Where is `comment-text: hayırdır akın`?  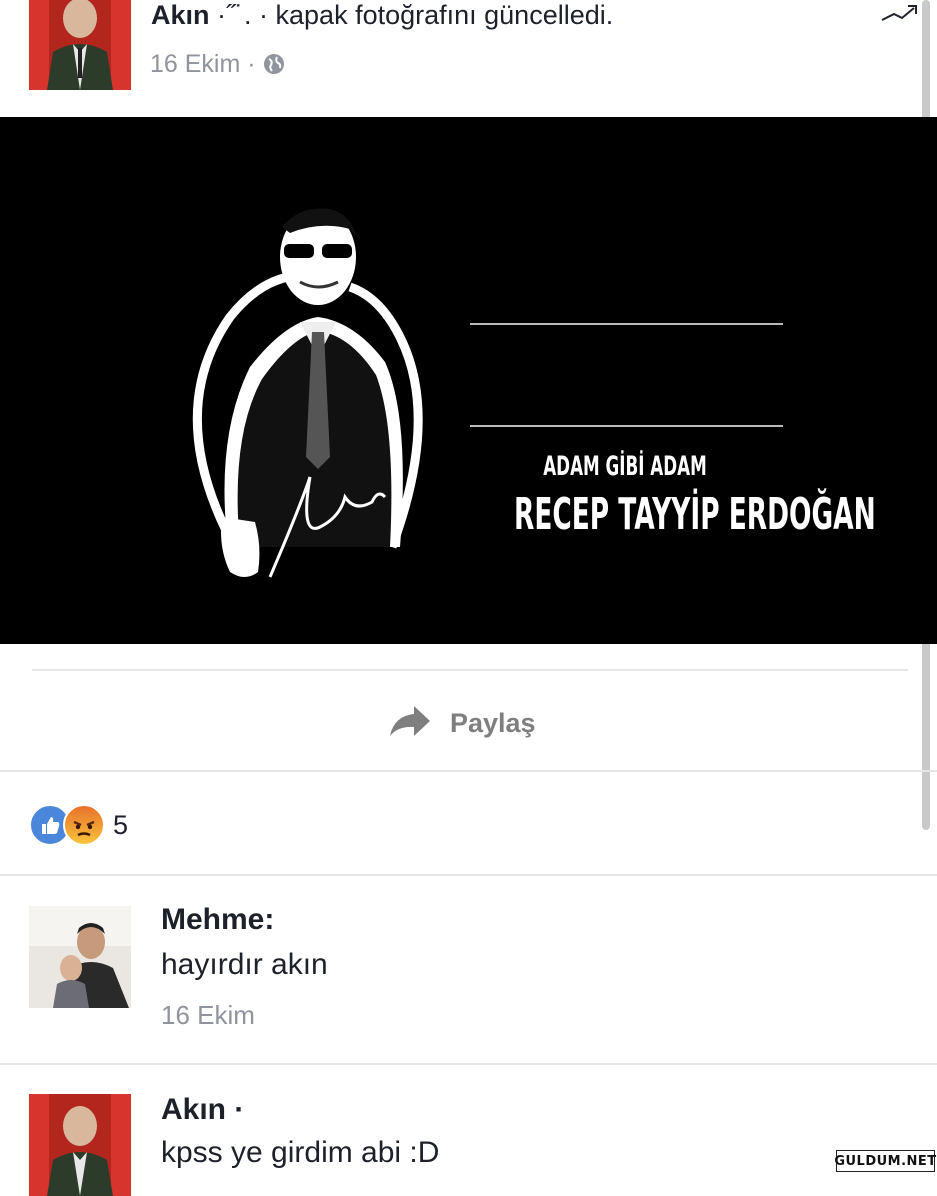 comment-text: hayırdır akın is located at coordinates (244, 964).